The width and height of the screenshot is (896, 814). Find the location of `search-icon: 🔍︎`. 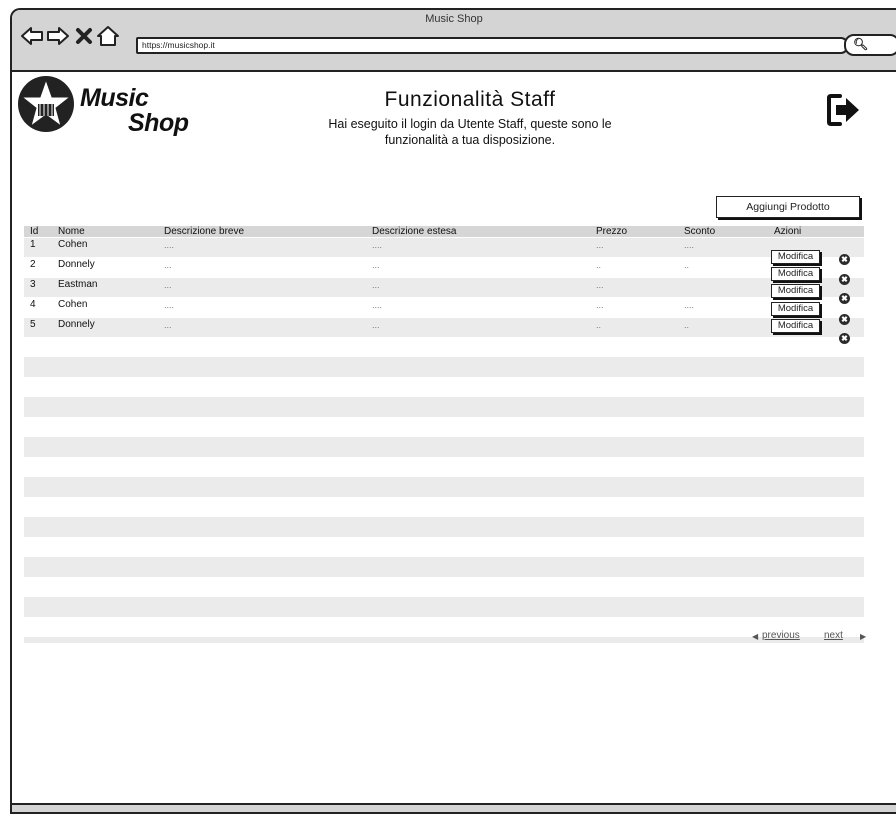

search-icon: 🔍︎ is located at coordinates (861, 44).